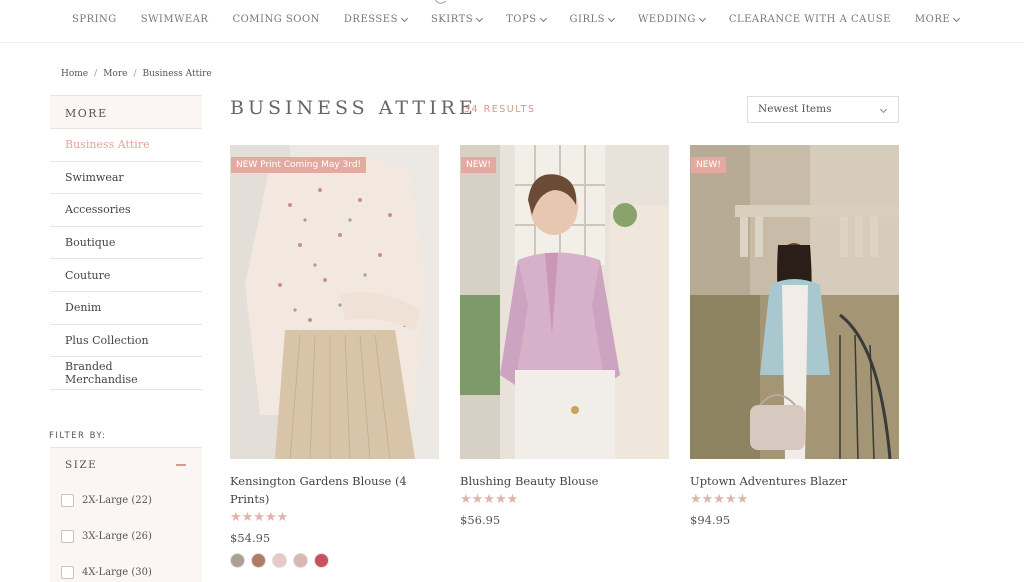 This screenshot has height=582, width=1024. What do you see at coordinates (117, 572) in the screenshot?
I see `size-option-label: 4X-Large (30)` at bounding box center [117, 572].